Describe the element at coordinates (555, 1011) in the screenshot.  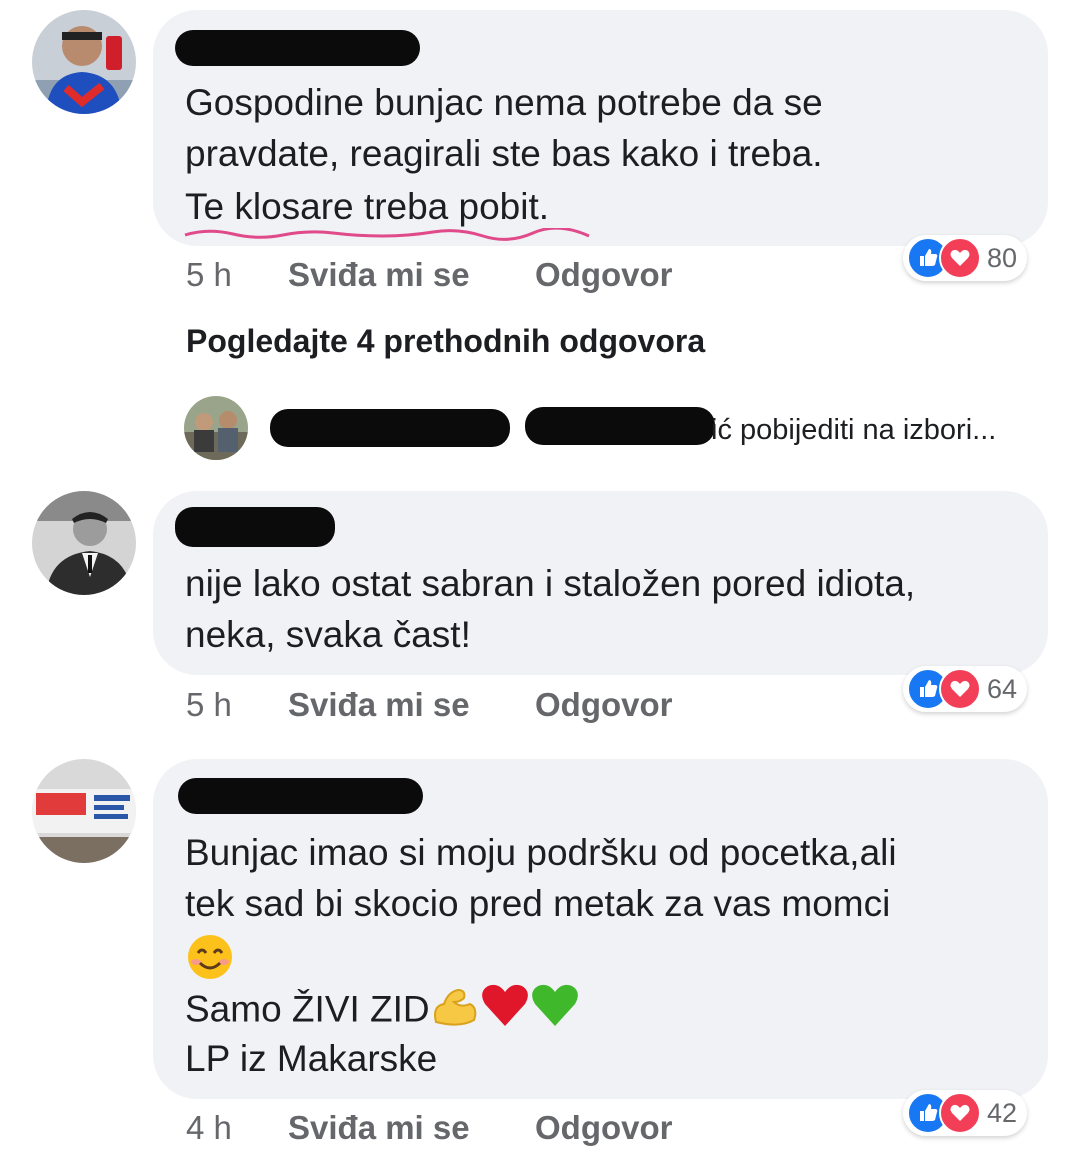
I see `green-heart-icon` at that location.